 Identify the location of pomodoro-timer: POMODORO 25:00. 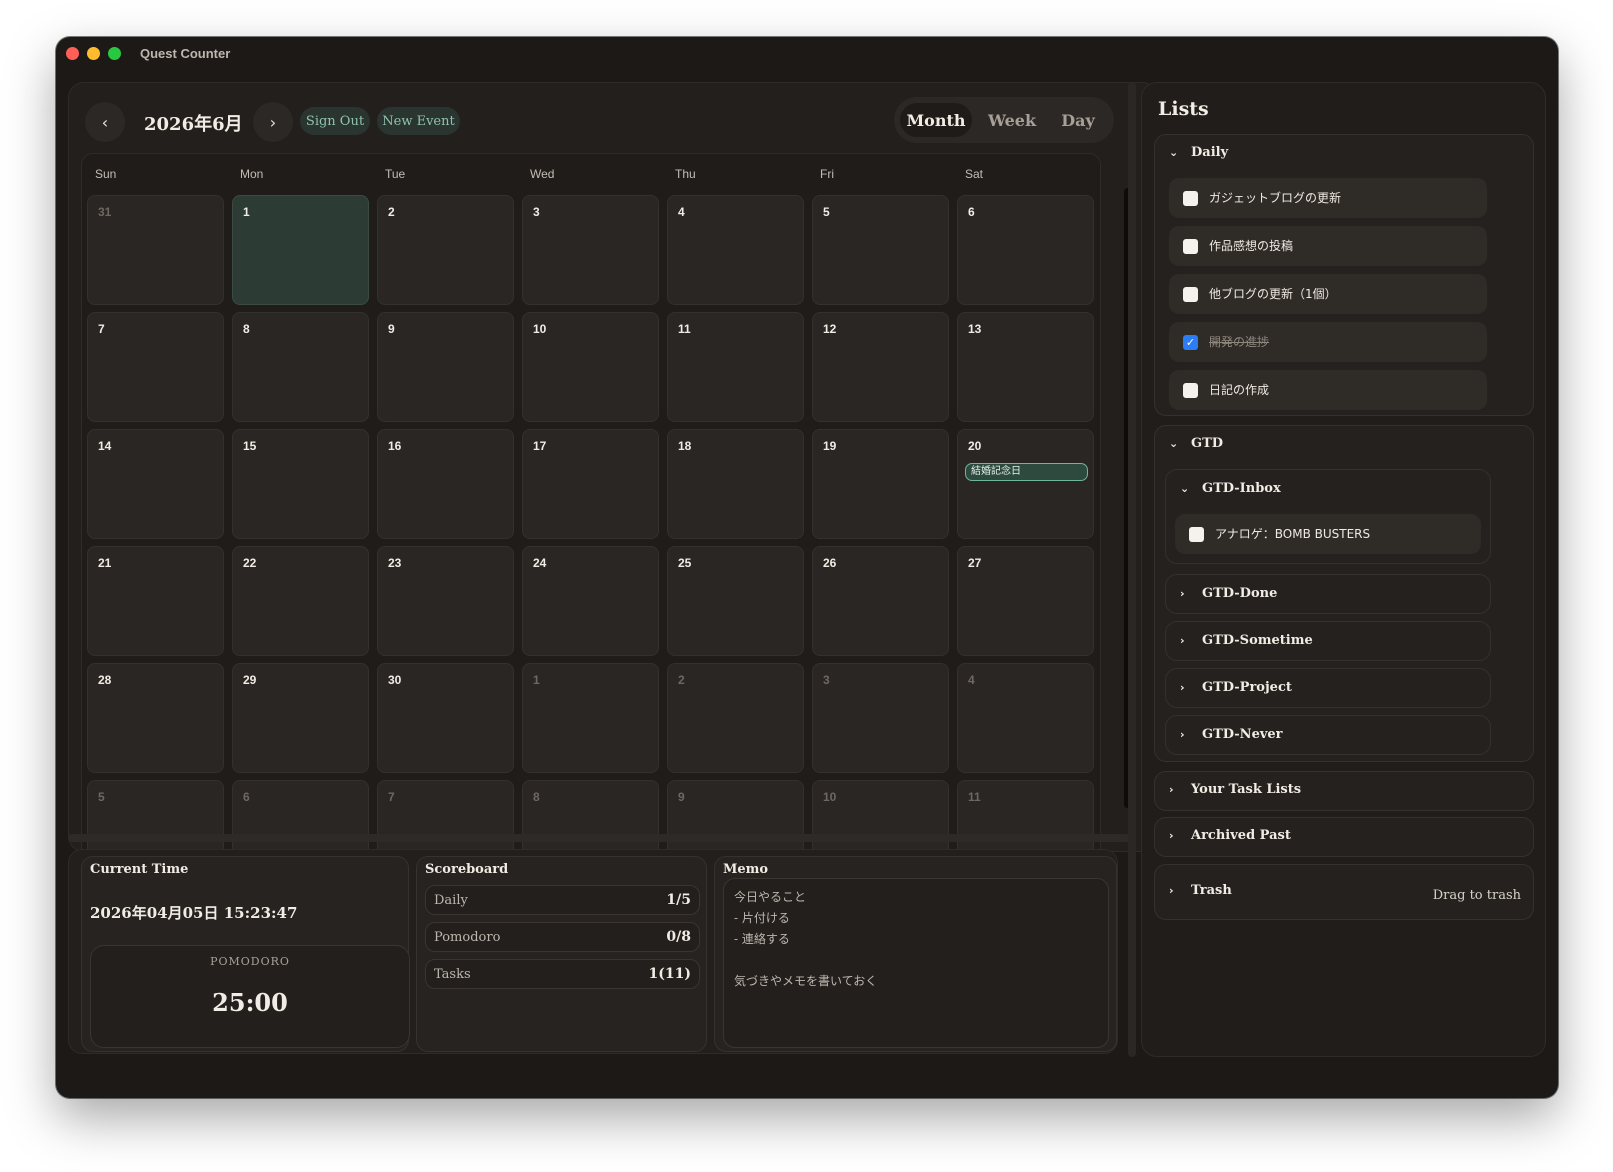
(250, 996).